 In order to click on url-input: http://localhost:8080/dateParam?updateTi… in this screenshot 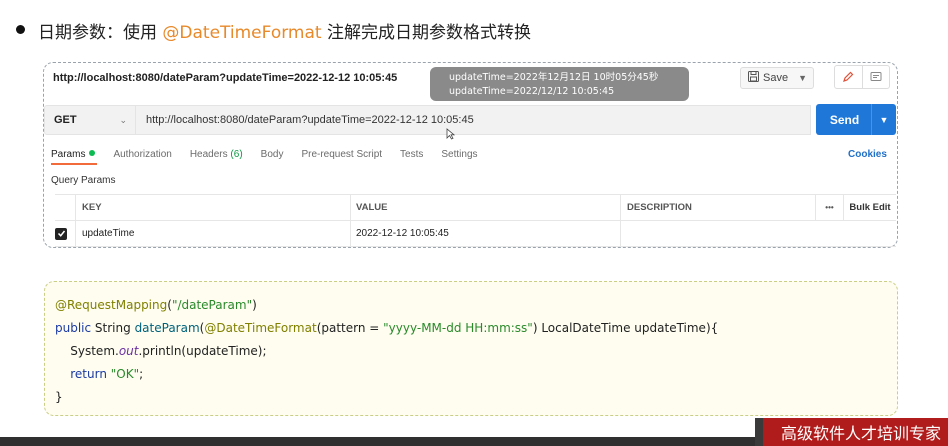, I will do `click(473, 120)`.